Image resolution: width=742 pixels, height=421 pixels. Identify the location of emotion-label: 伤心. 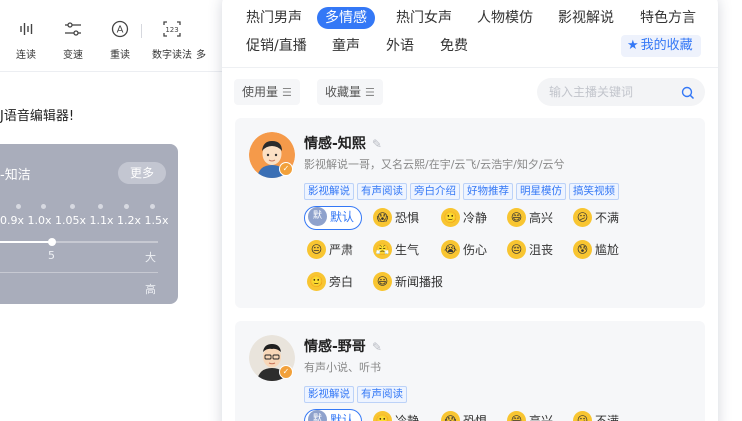
(475, 250).